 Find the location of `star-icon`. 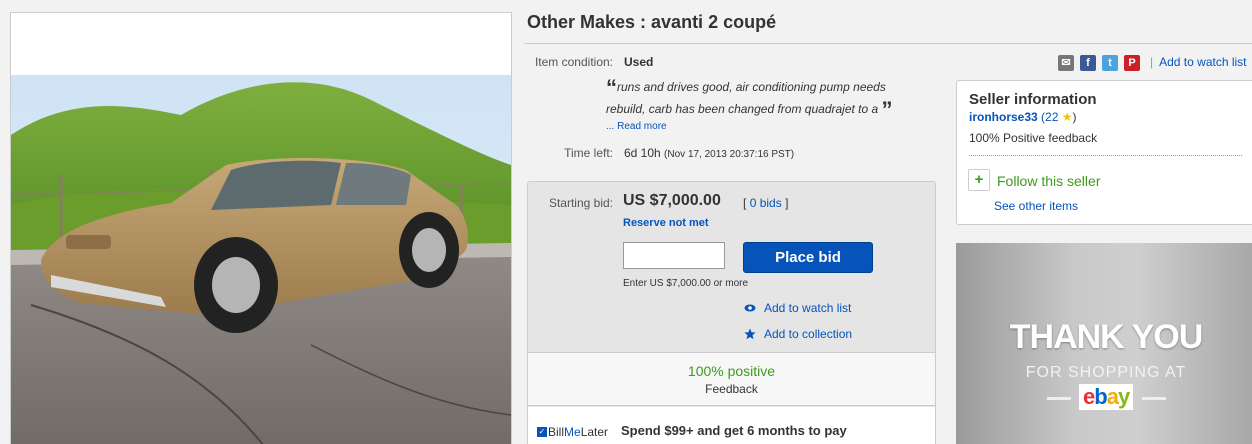

star-icon is located at coordinates (750, 334).